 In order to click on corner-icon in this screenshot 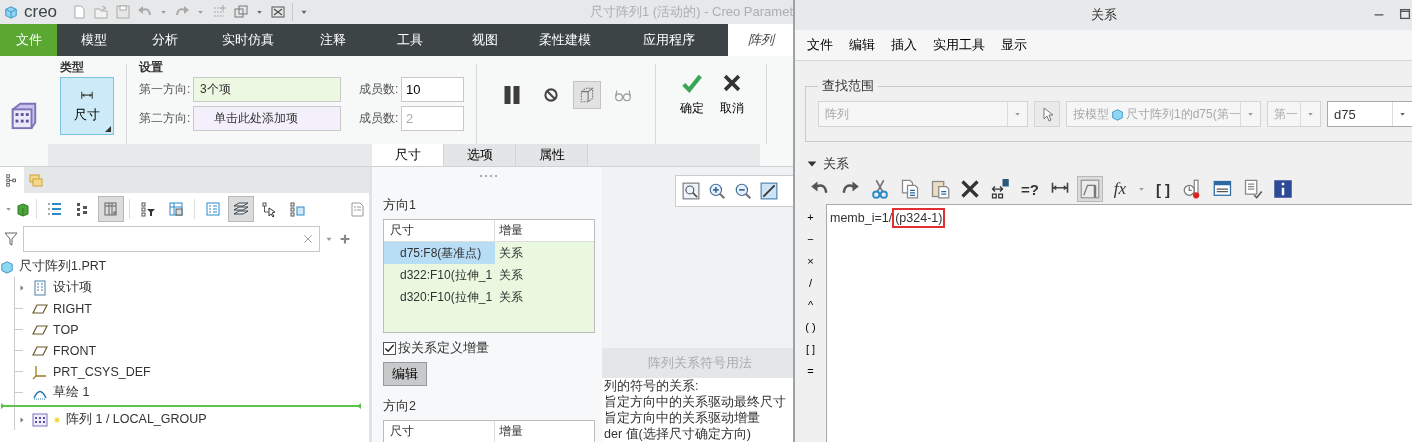, I will do `click(108, 129)`.